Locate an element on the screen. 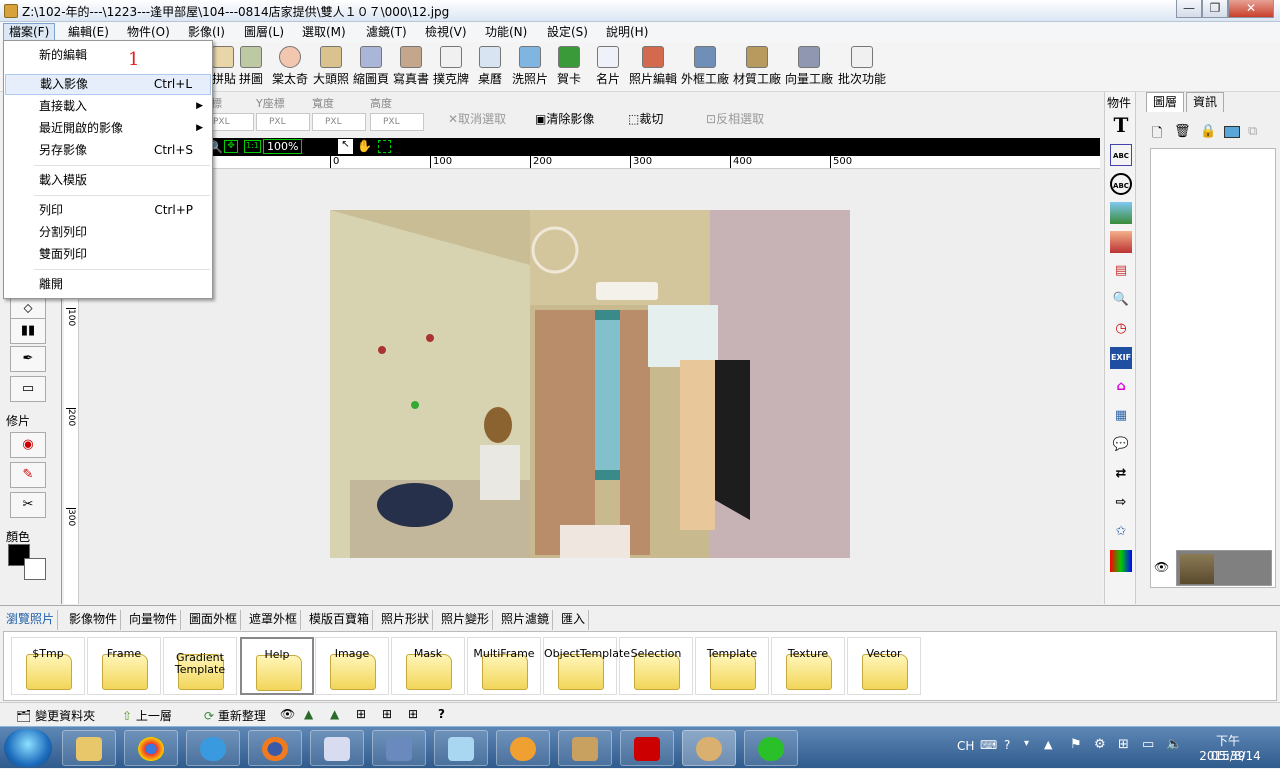  tool-batch: 批次功能 is located at coordinates (862, 68).